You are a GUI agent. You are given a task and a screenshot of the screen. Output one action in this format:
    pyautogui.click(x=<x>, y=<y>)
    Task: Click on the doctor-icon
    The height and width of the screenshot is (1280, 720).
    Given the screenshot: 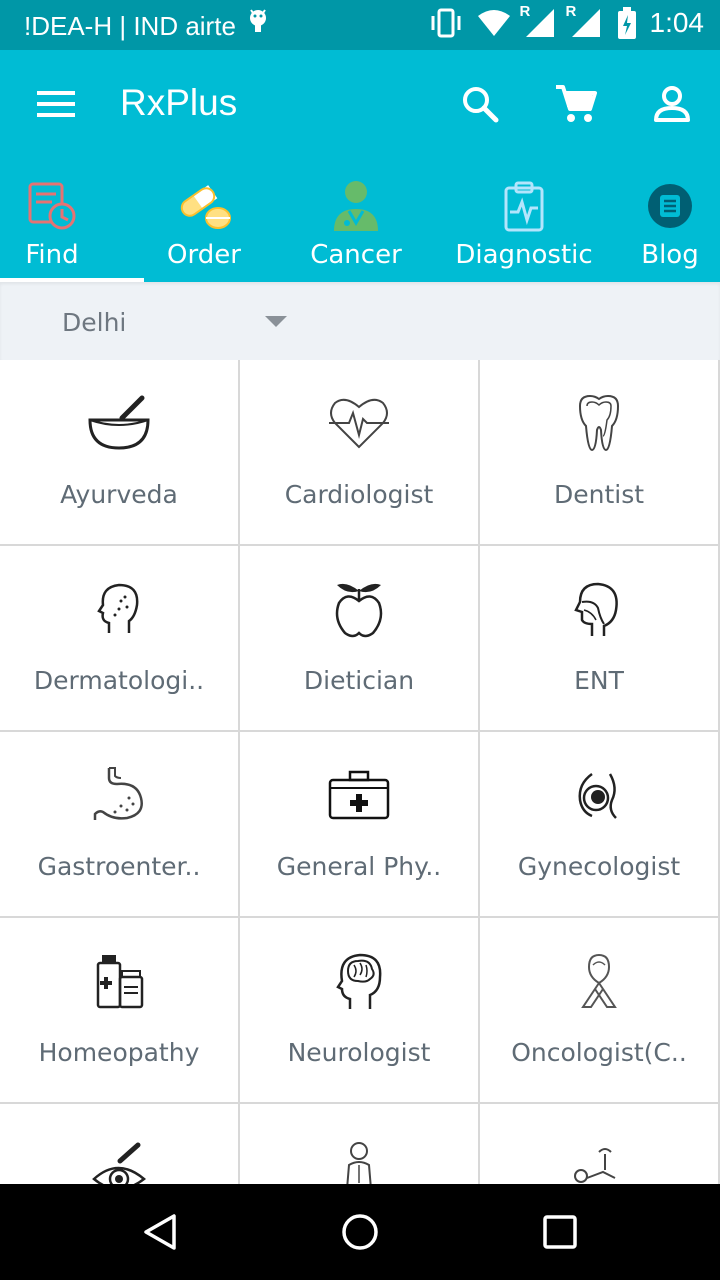 What is the action you would take?
    pyautogui.click(x=356, y=206)
    